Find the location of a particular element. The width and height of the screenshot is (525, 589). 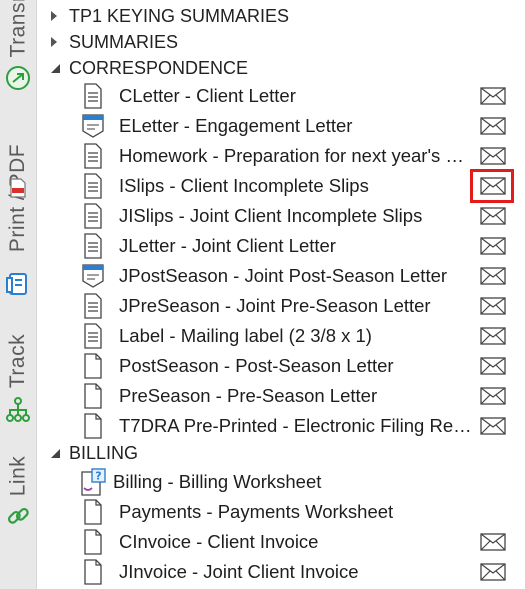

track-label: Track is located at coordinates (18, 361).